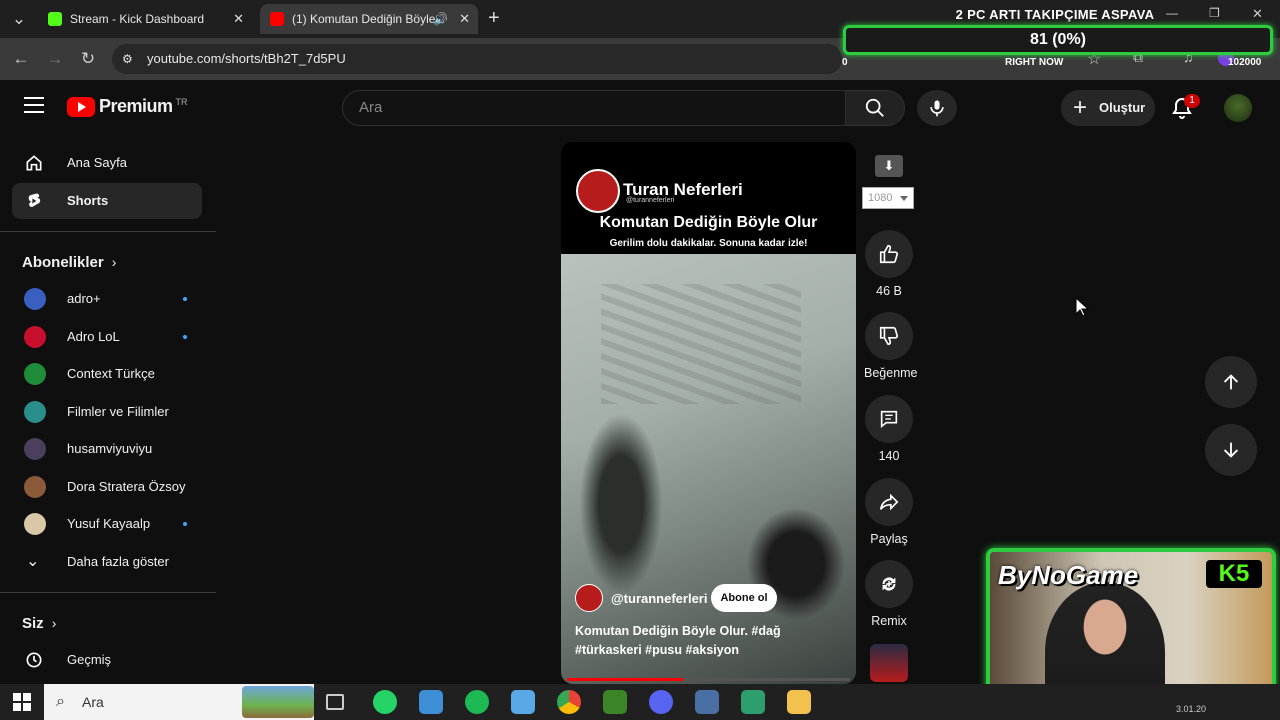  Describe the element at coordinates (659, 598) in the screenshot. I see `channel-handle: @turanneferleri` at that location.